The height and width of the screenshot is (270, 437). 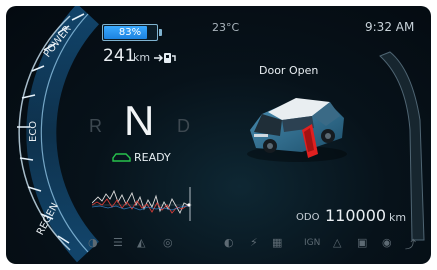 What do you see at coordinates (410, 244) in the screenshot?
I see `wrench-icon: ⤴` at bounding box center [410, 244].